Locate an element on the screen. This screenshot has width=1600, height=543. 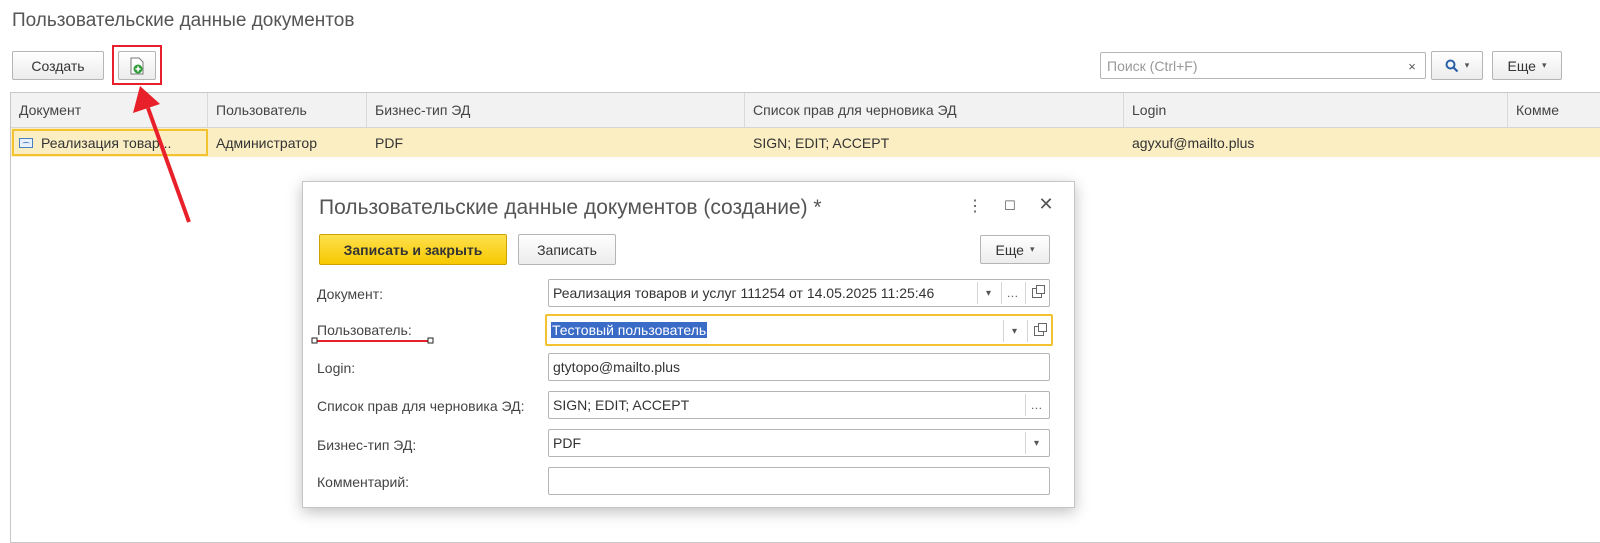
dialog-more-label: Еще is located at coordinates (1009, 249).